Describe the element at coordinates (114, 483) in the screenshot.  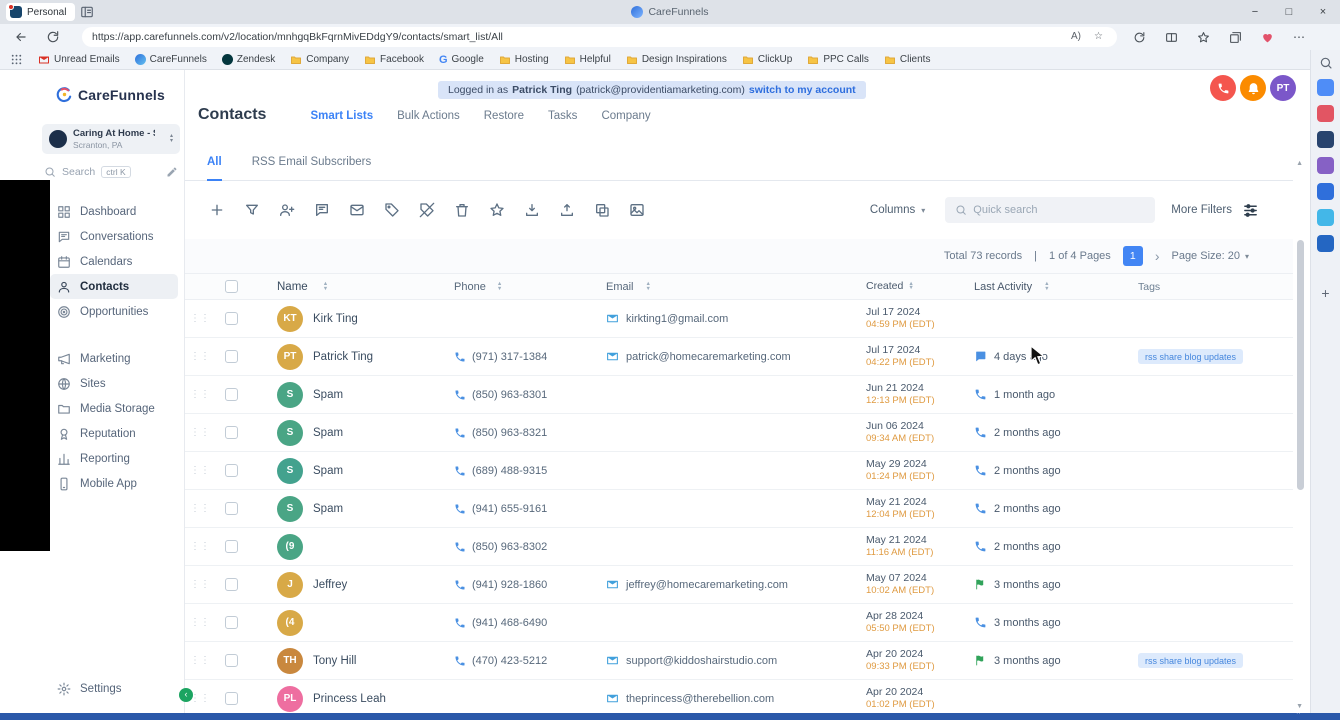
I see `sidebar-item-mobile-app: Mobile App` at that location.